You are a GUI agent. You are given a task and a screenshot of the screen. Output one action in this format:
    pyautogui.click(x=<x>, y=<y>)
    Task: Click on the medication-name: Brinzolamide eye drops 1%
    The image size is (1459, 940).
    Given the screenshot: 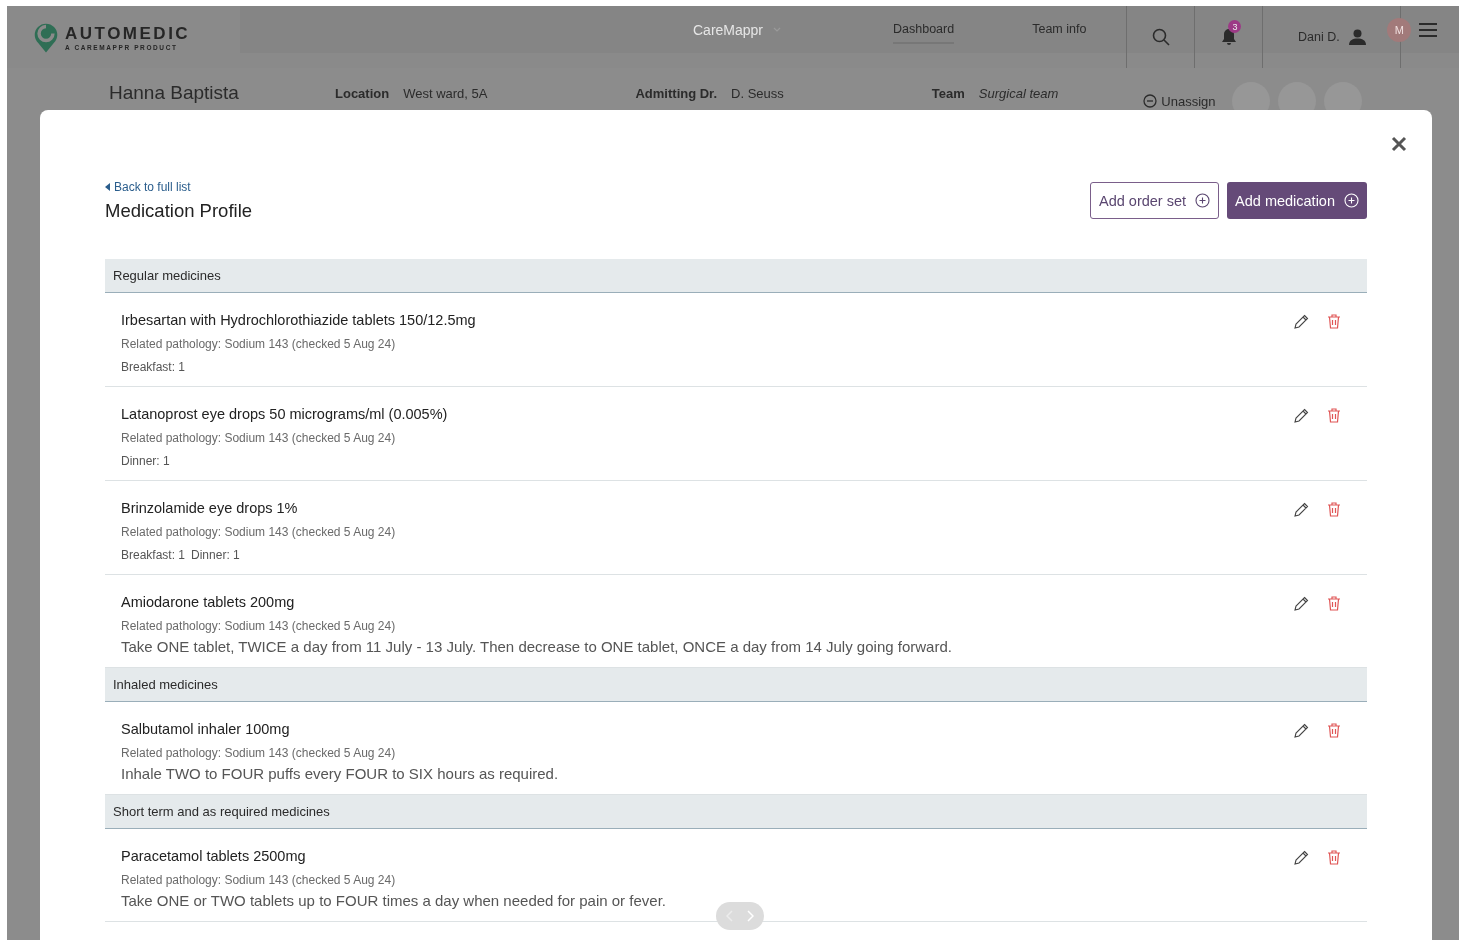 What is the action you would take?
    pyautogui.click(x=210, y=508)
    